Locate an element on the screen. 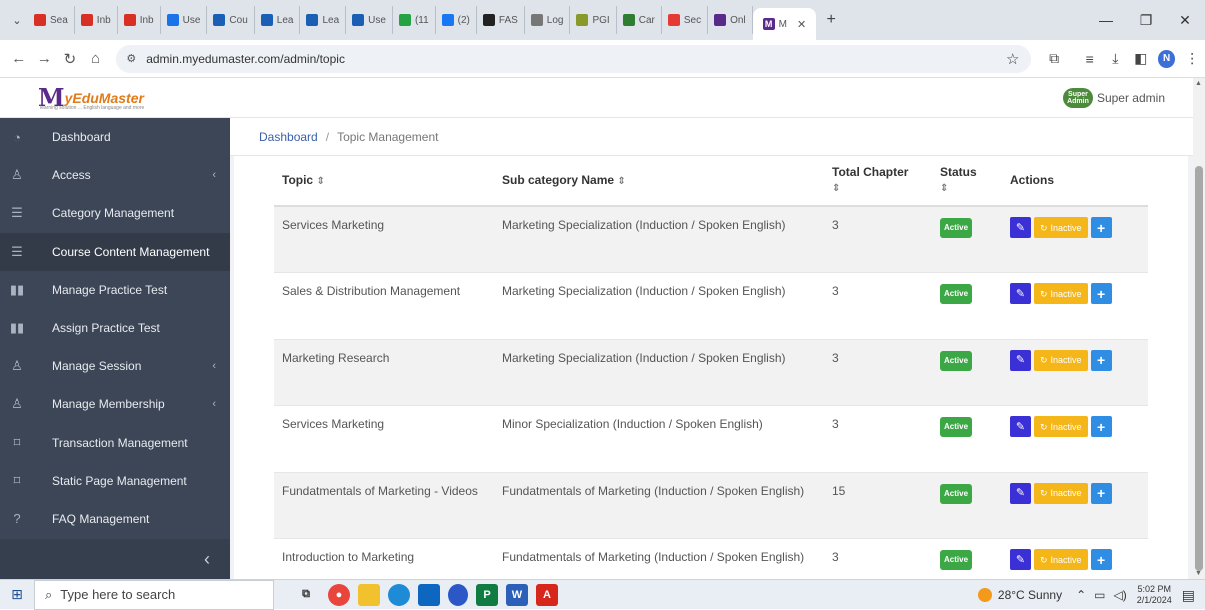 The image size is (1205, 610). side-panel-icon: ◧ is located at coordinates (1141, 58).